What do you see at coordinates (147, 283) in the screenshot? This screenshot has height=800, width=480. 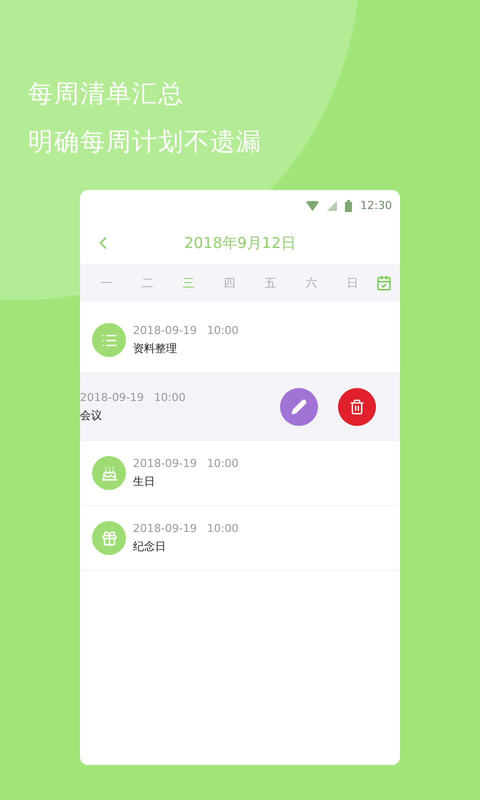 I see `weekday-tab: 二` at bounding box center [147, 283].